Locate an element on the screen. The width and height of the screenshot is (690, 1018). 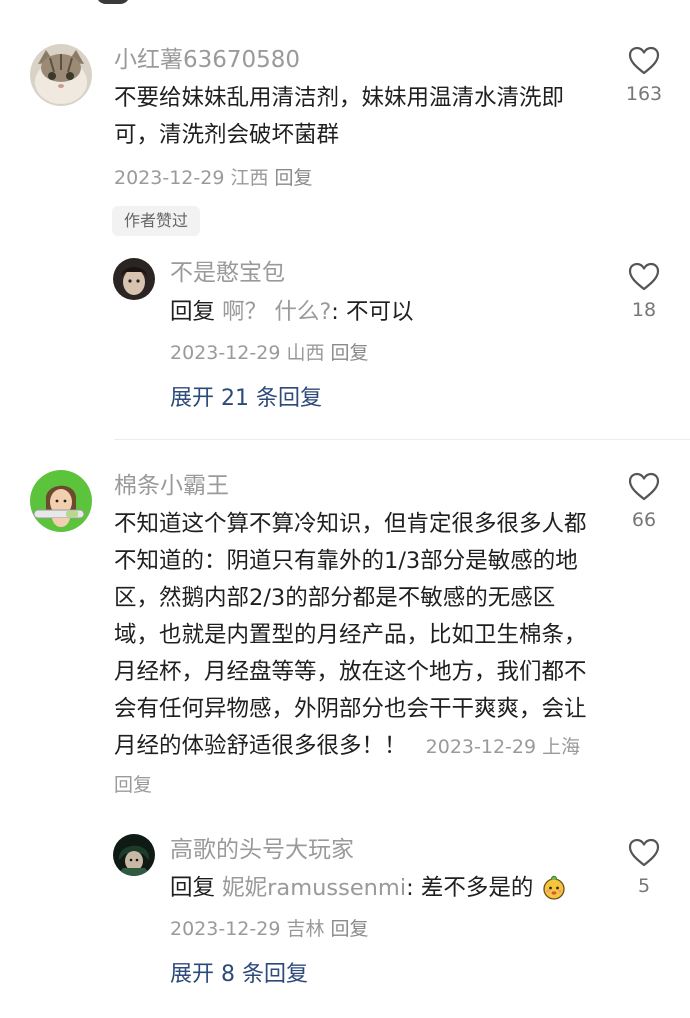
reply-author: 高歌的头号大玩家 is located at coordinates (262, 850).